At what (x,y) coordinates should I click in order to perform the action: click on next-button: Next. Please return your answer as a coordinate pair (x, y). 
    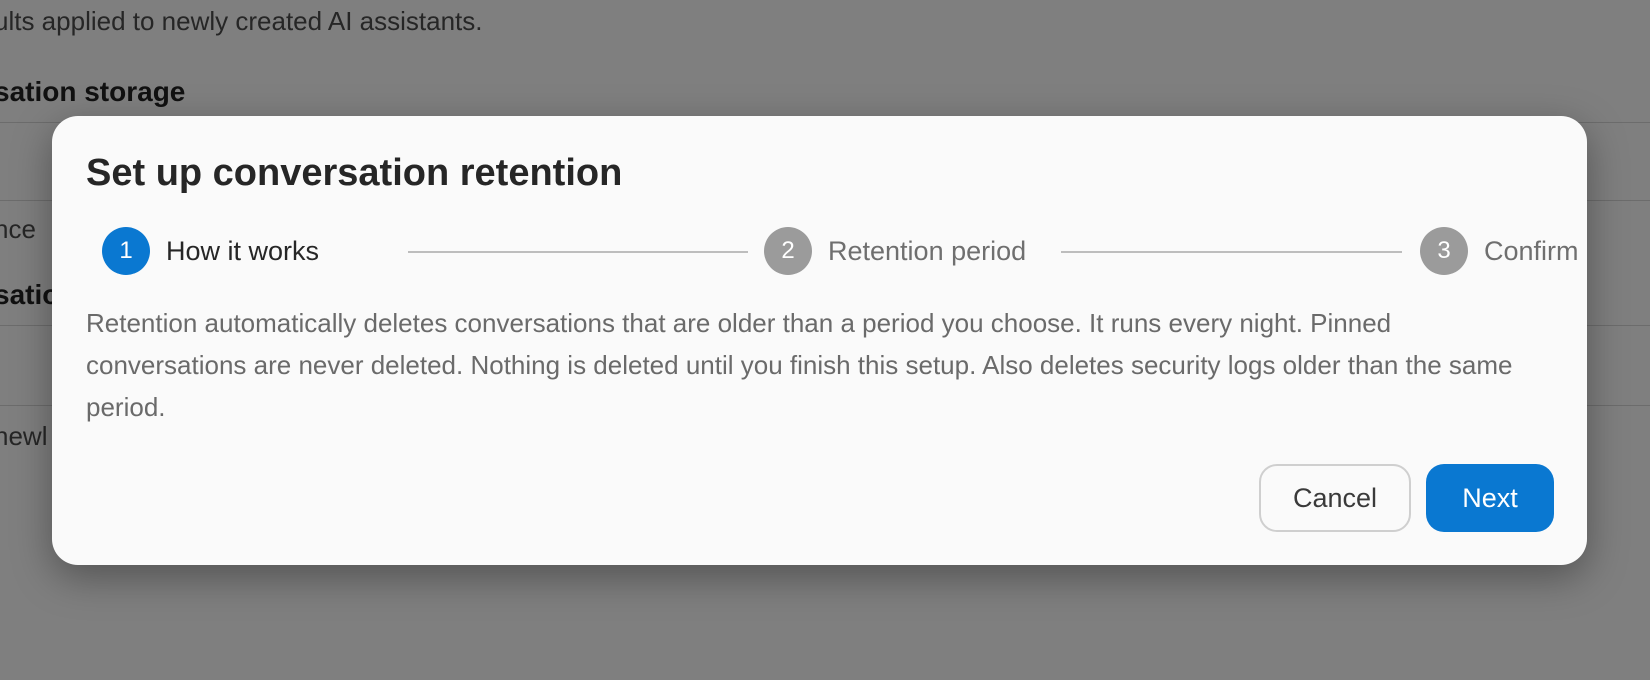
    Looking at the image, I should click on (1490, 498).